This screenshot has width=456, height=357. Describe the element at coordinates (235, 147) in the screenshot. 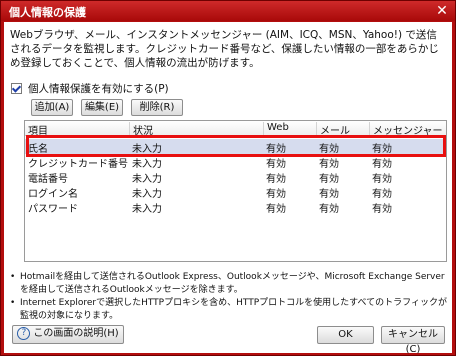

I see `table-row: 氏名 未入力 有効 有効 有効` at that location.